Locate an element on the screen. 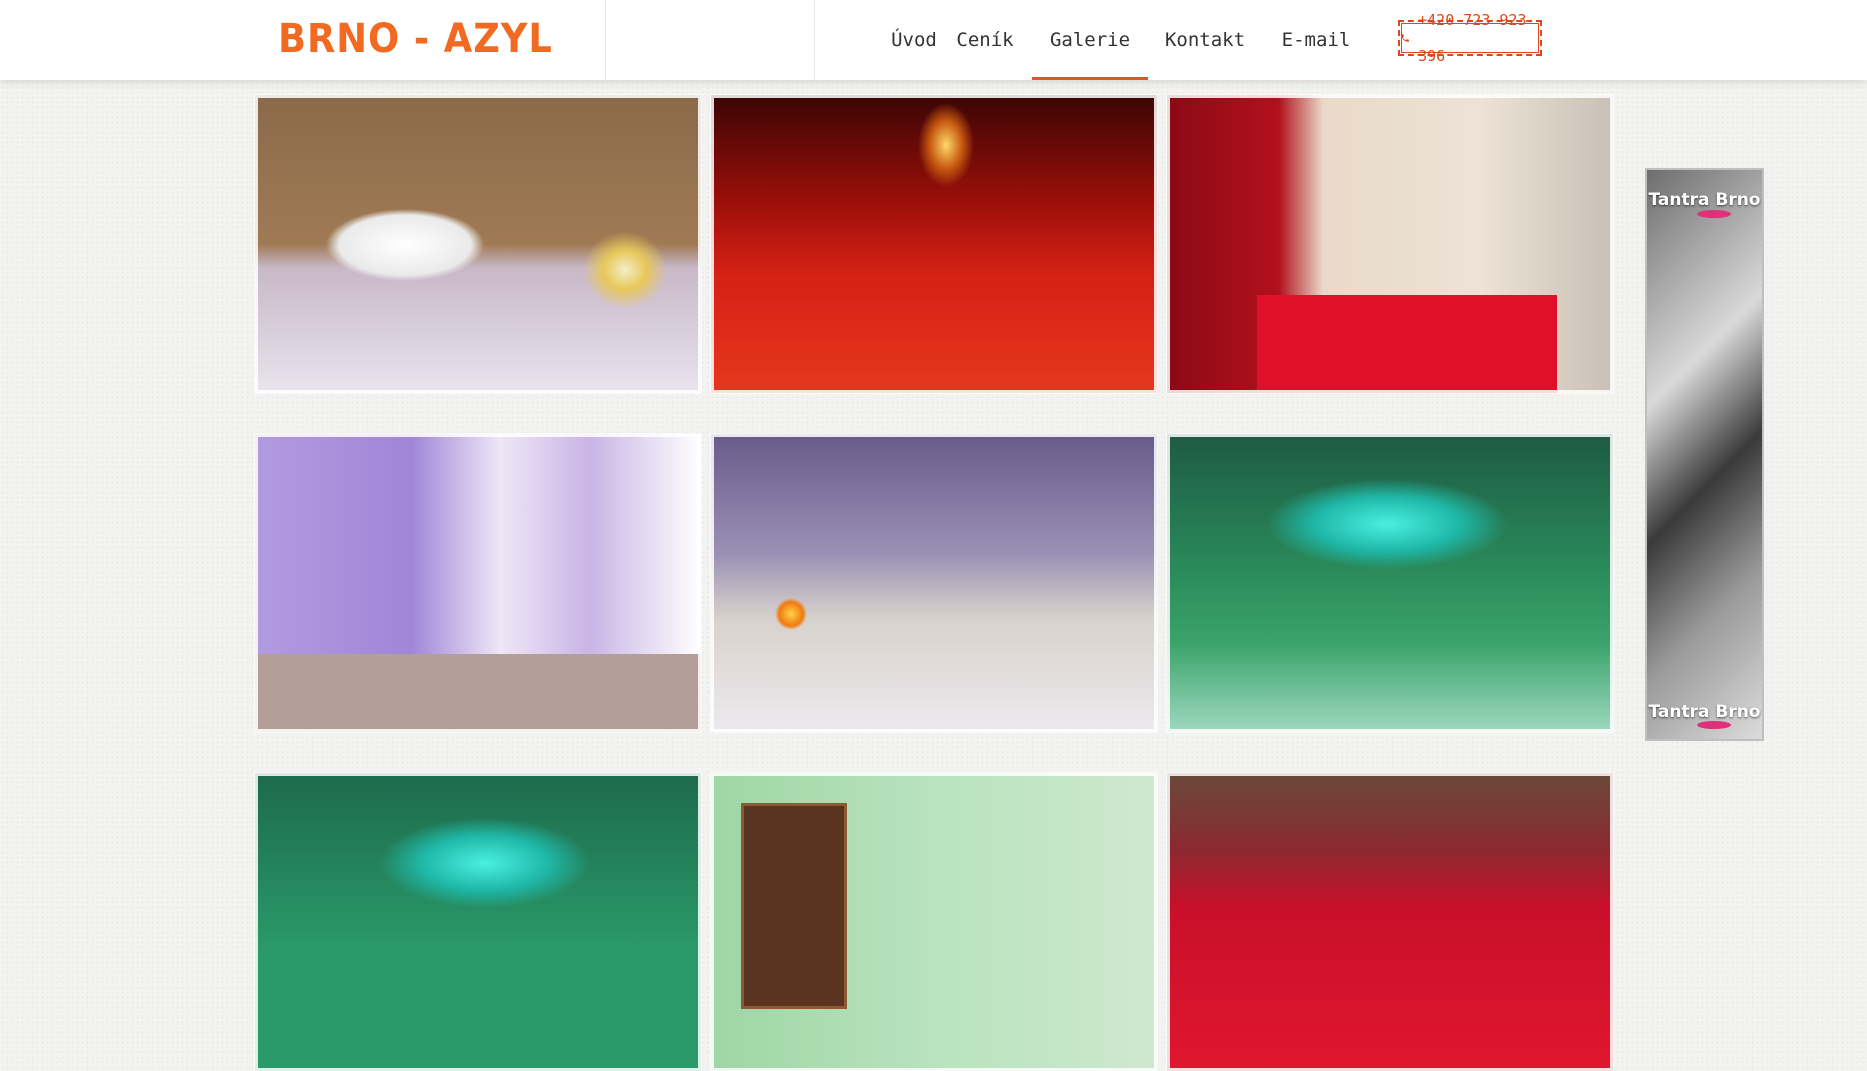  site-logo: BRNO - AZYL is located at coordinates (415, 39).